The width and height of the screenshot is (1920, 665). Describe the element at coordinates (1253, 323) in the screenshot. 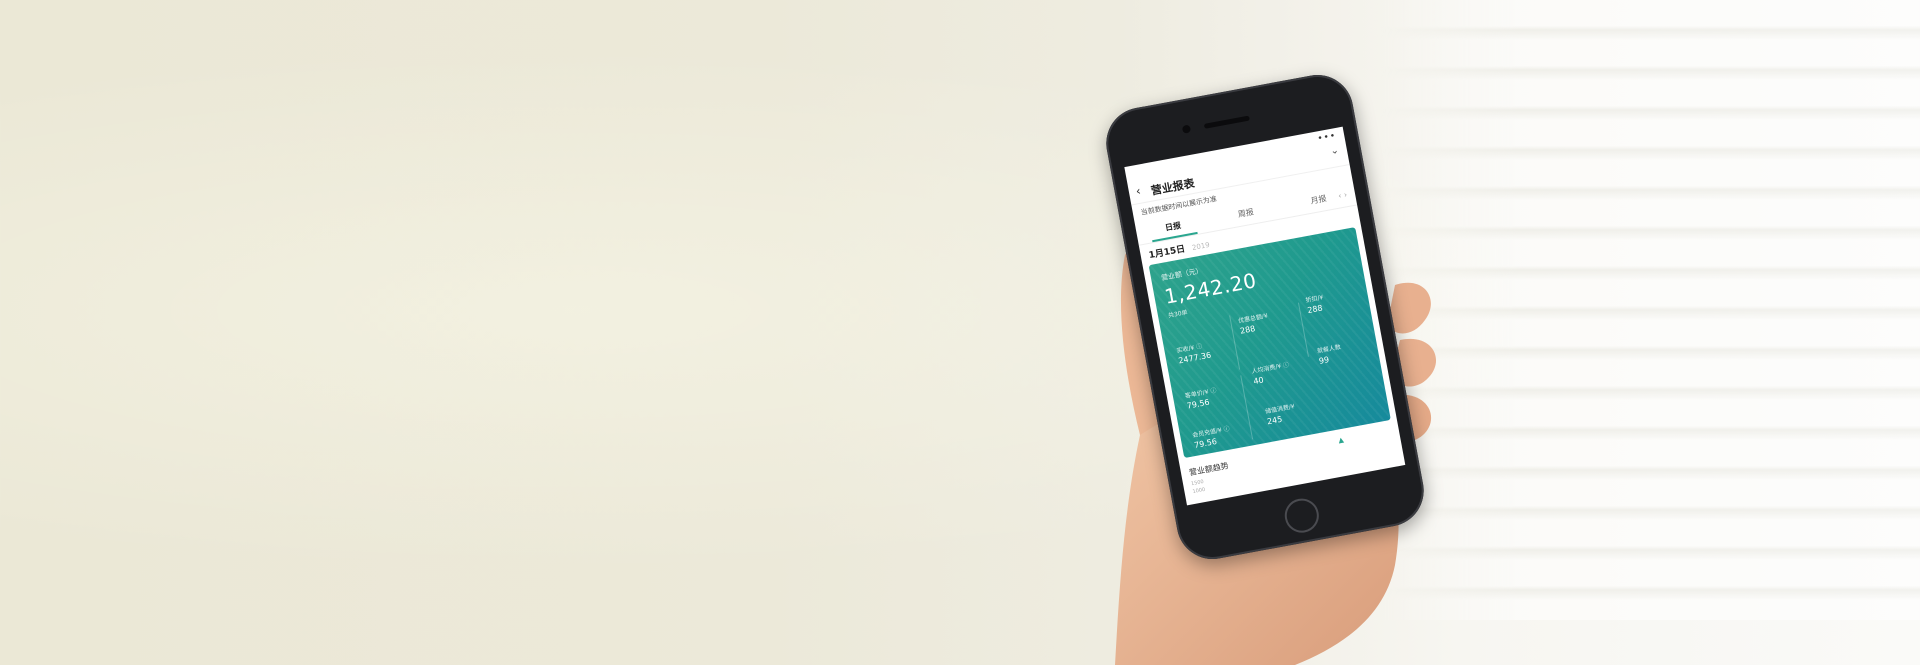

I see `metric-item: 优惠总额/¥ 288` at that location.